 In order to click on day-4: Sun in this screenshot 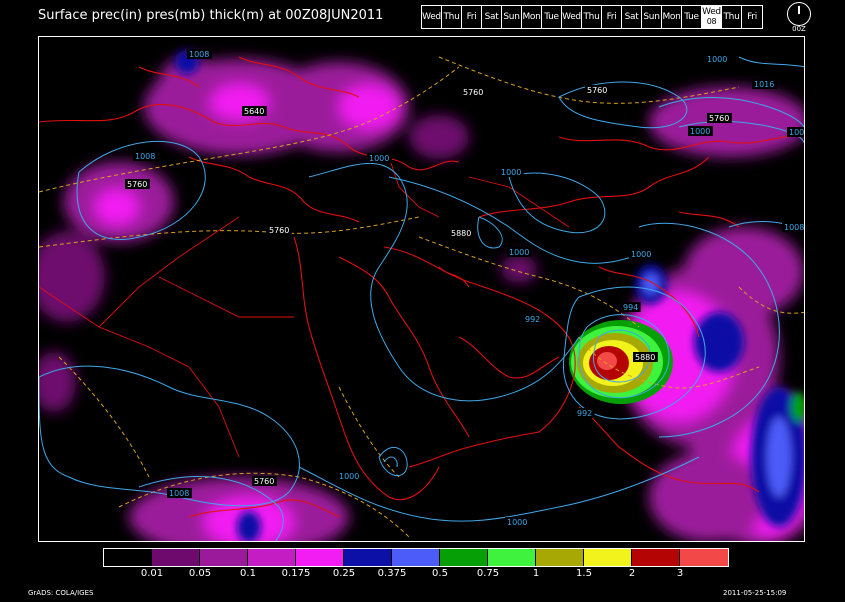, I will do `click(512, 17)`.